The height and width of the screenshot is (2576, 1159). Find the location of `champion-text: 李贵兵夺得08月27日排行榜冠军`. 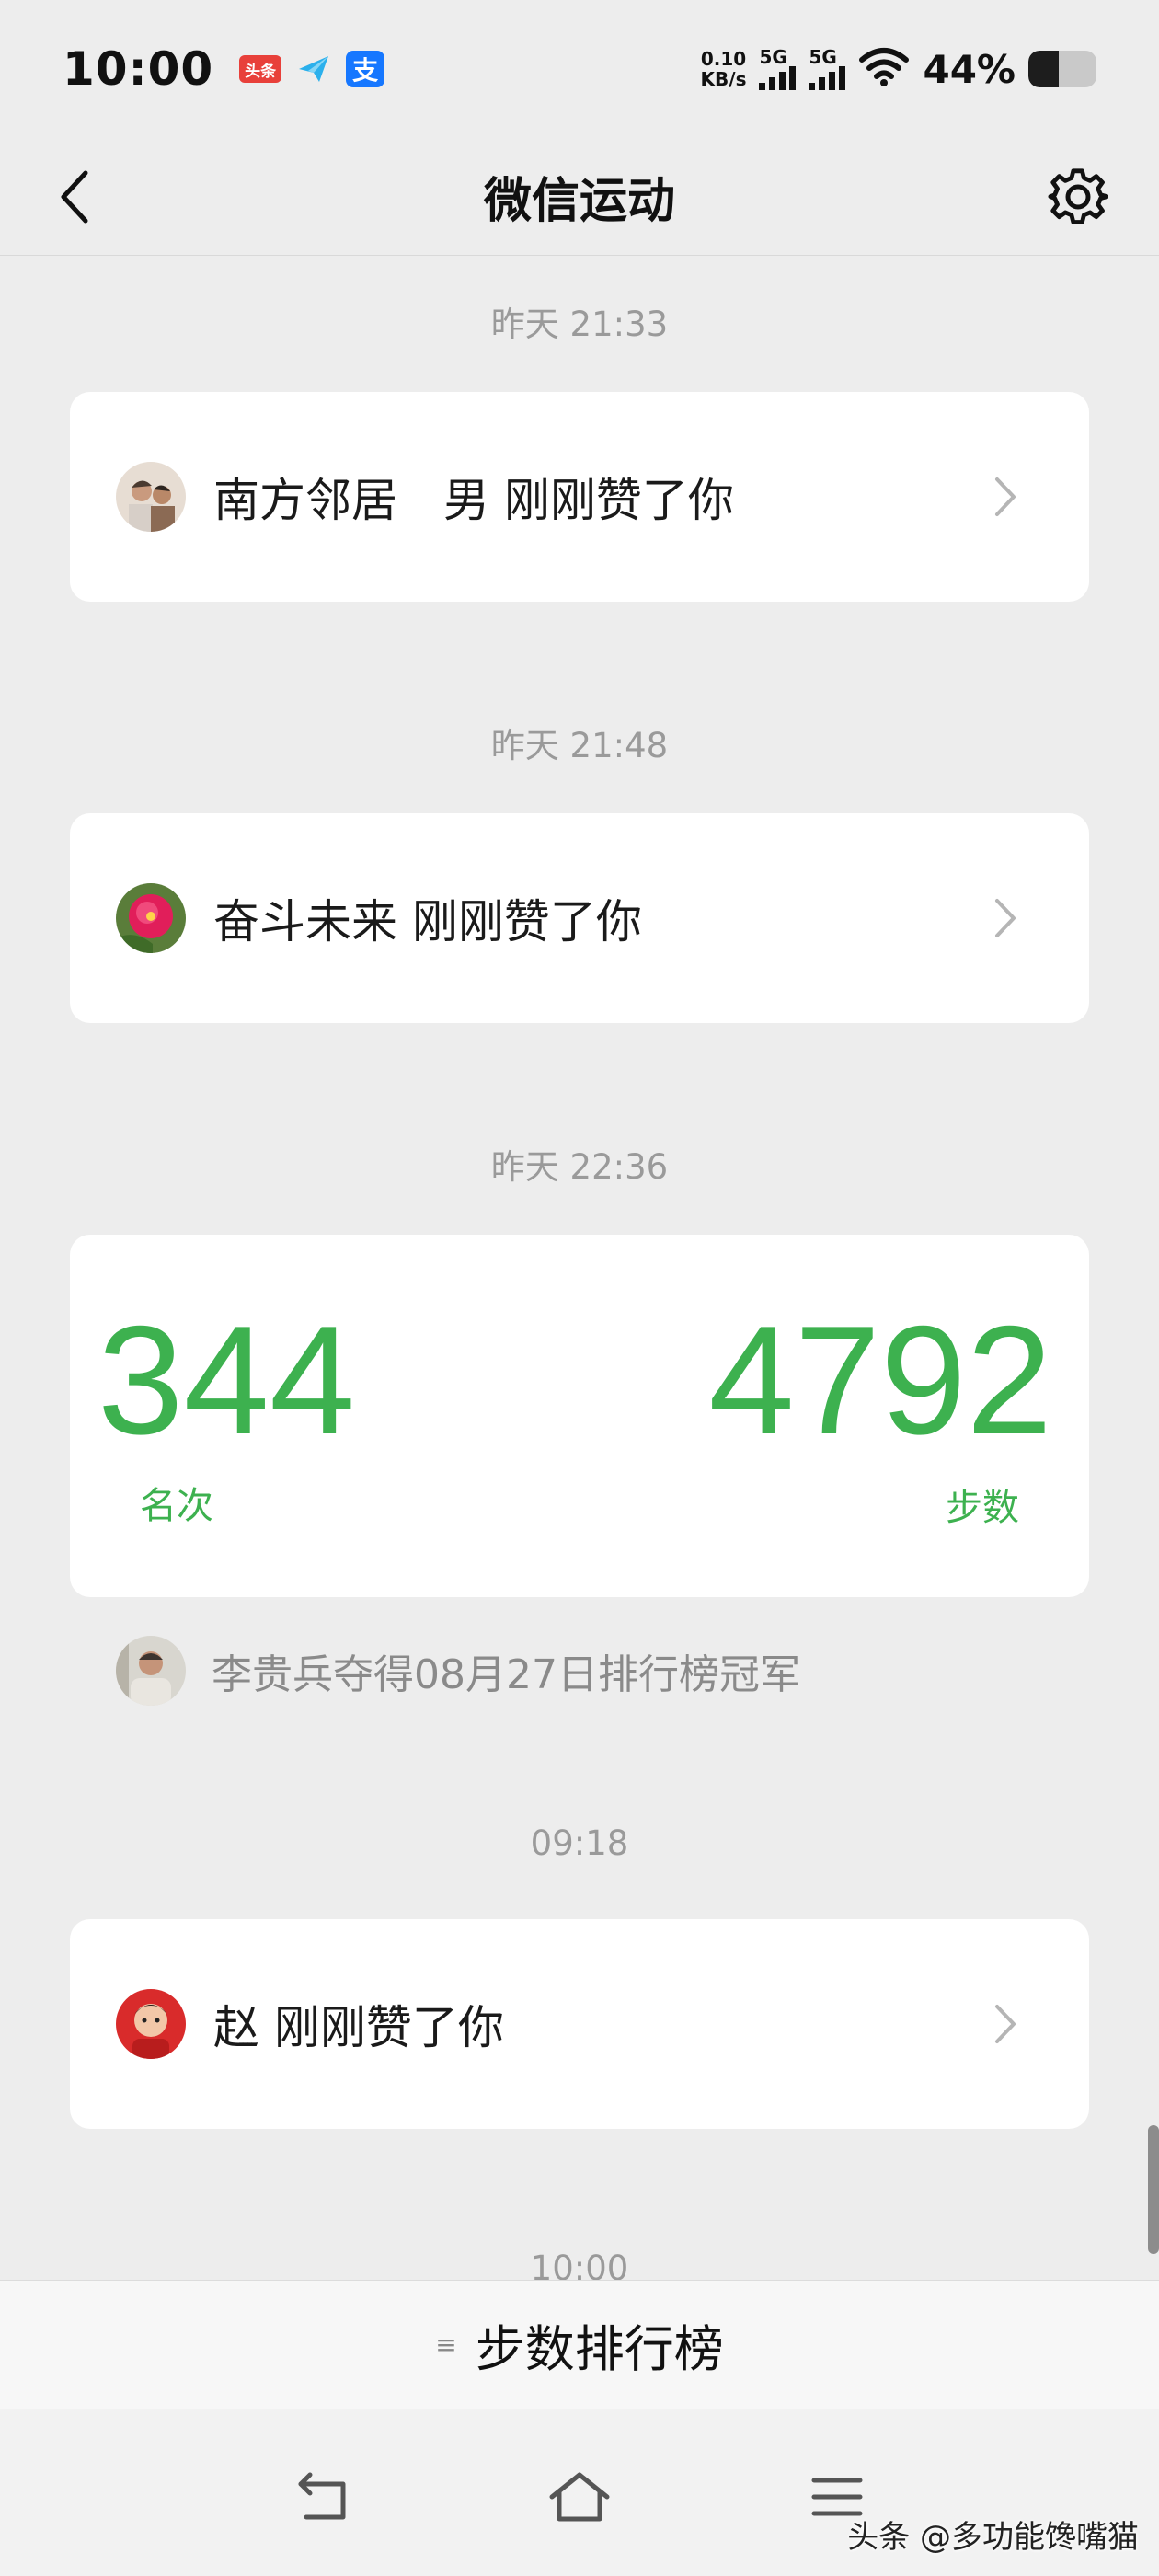

champion-text: 李贵兵夺得08月27日排行榜冠军 is located at coordinates (506, 1674).